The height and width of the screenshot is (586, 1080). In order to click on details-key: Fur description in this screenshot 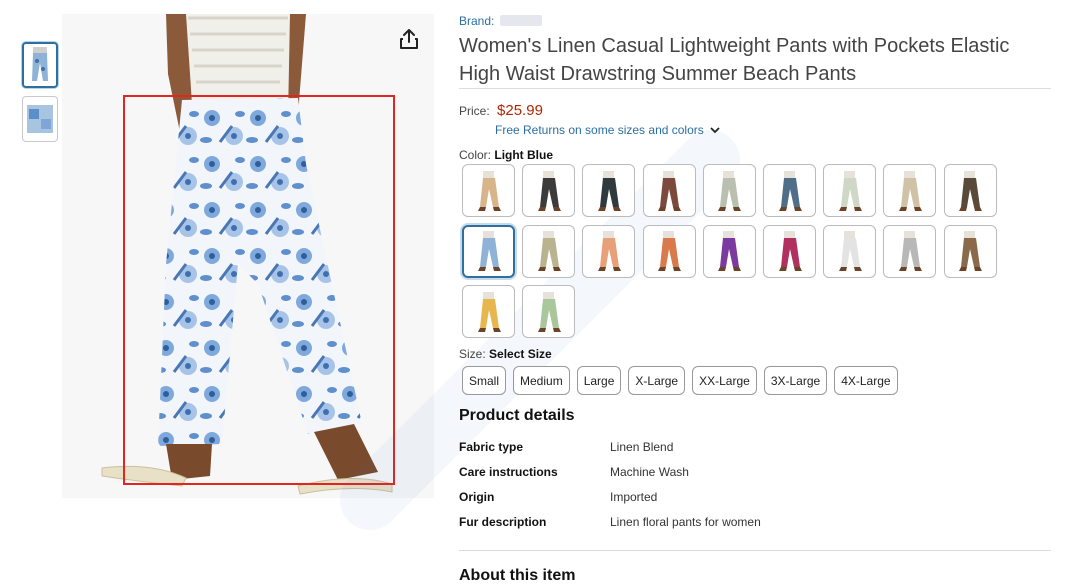, I will do `click(503, 522)`.